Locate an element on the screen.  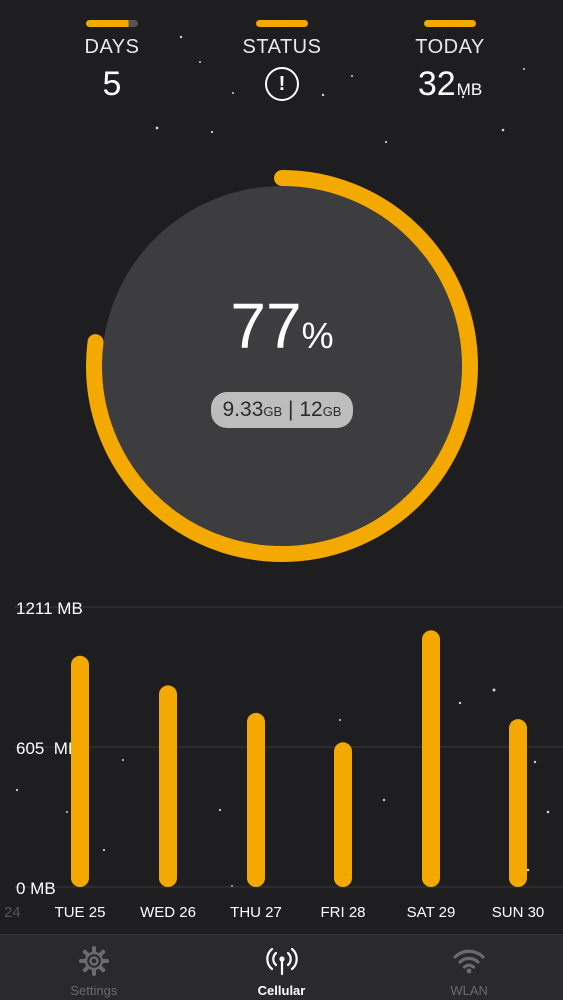
usage-percent: 77% is located at coordinates (281, 326).